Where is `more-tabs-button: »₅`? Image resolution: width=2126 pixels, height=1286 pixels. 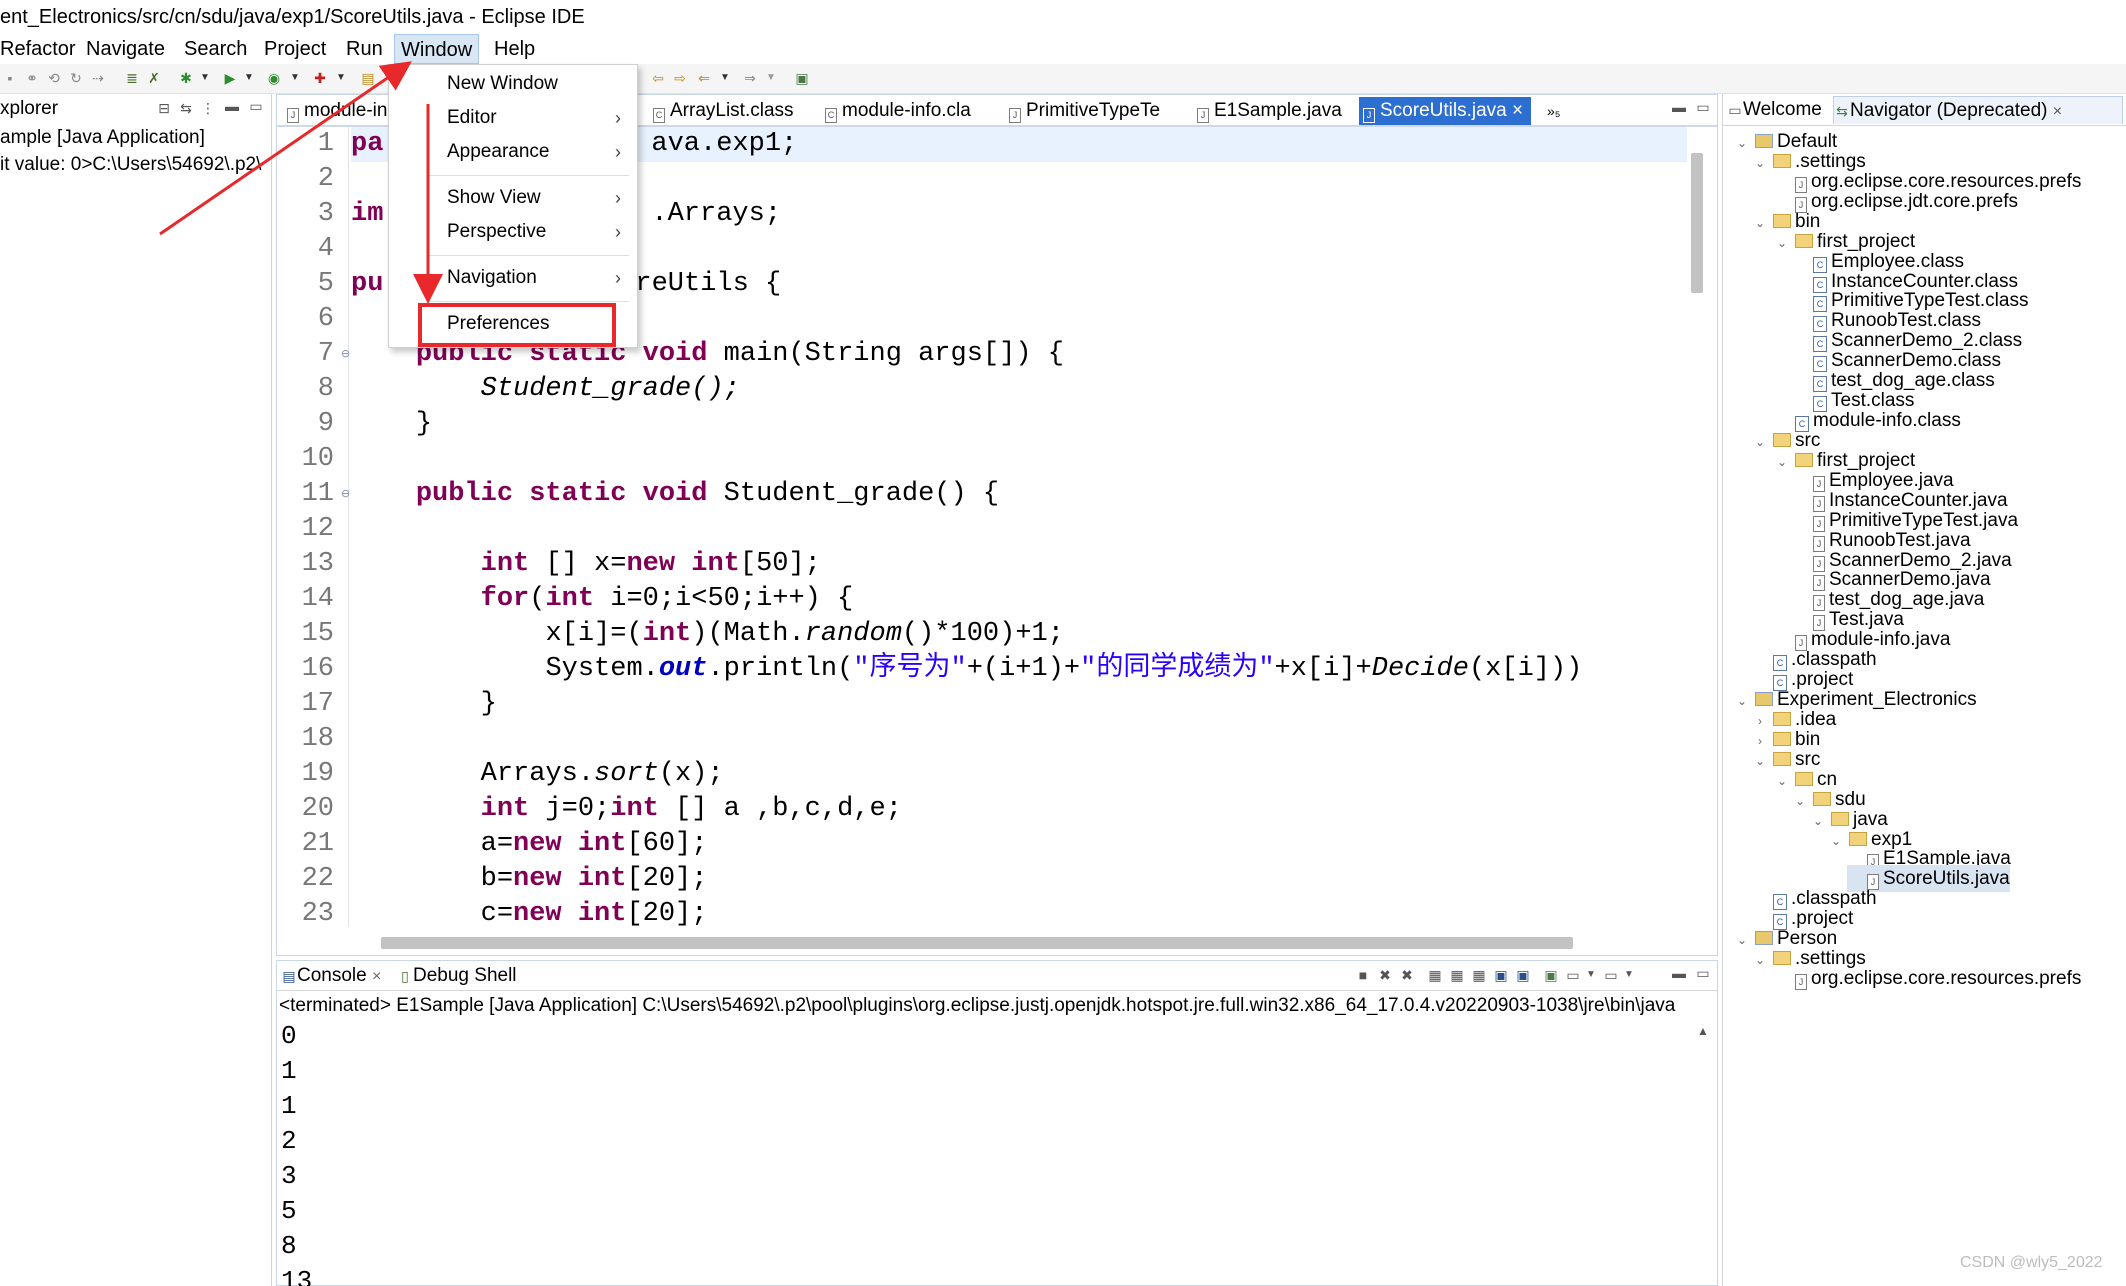
more-tabs-button: »₅ is located at coordinates (1563, 111).